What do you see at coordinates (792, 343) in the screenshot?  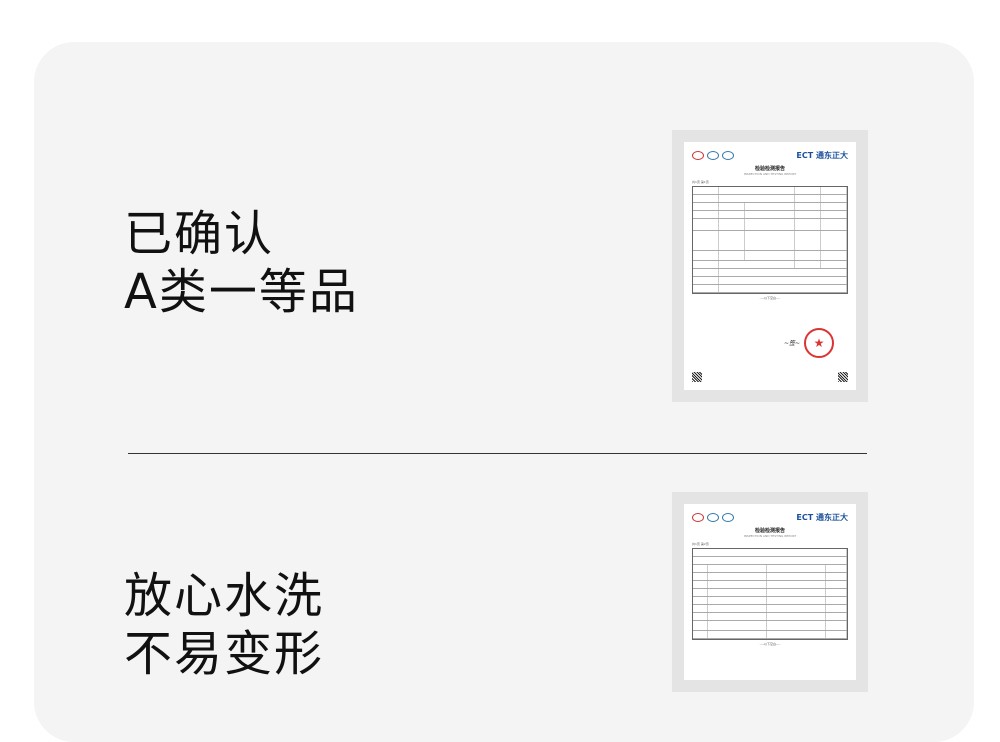 I see `signature: ~签~` at bounding box center [792, 343].